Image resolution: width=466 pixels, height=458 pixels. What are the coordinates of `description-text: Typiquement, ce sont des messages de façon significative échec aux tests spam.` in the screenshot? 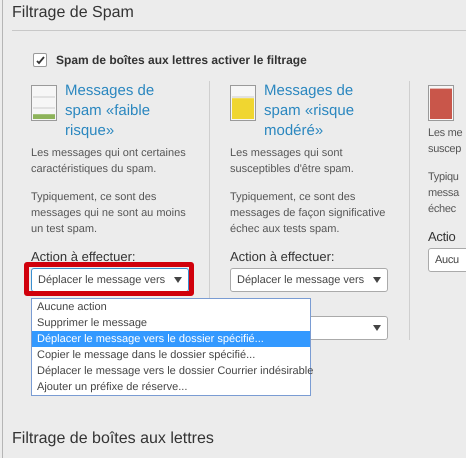 It's located at (308, 213).